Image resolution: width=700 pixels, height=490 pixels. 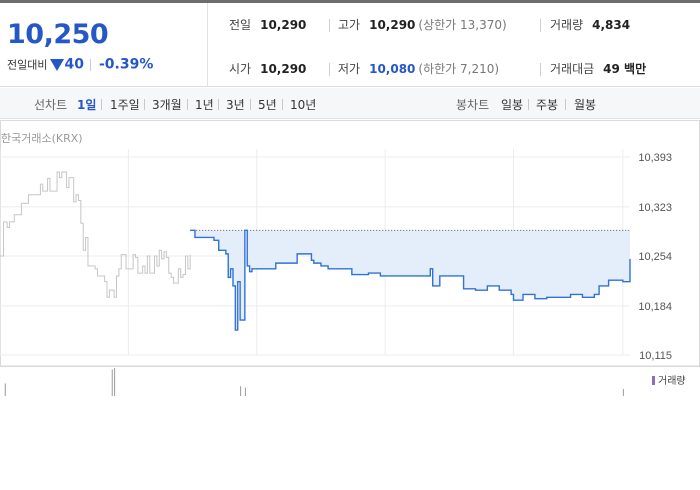 I want to click on price-area-fill, so click(x=410, y=280).